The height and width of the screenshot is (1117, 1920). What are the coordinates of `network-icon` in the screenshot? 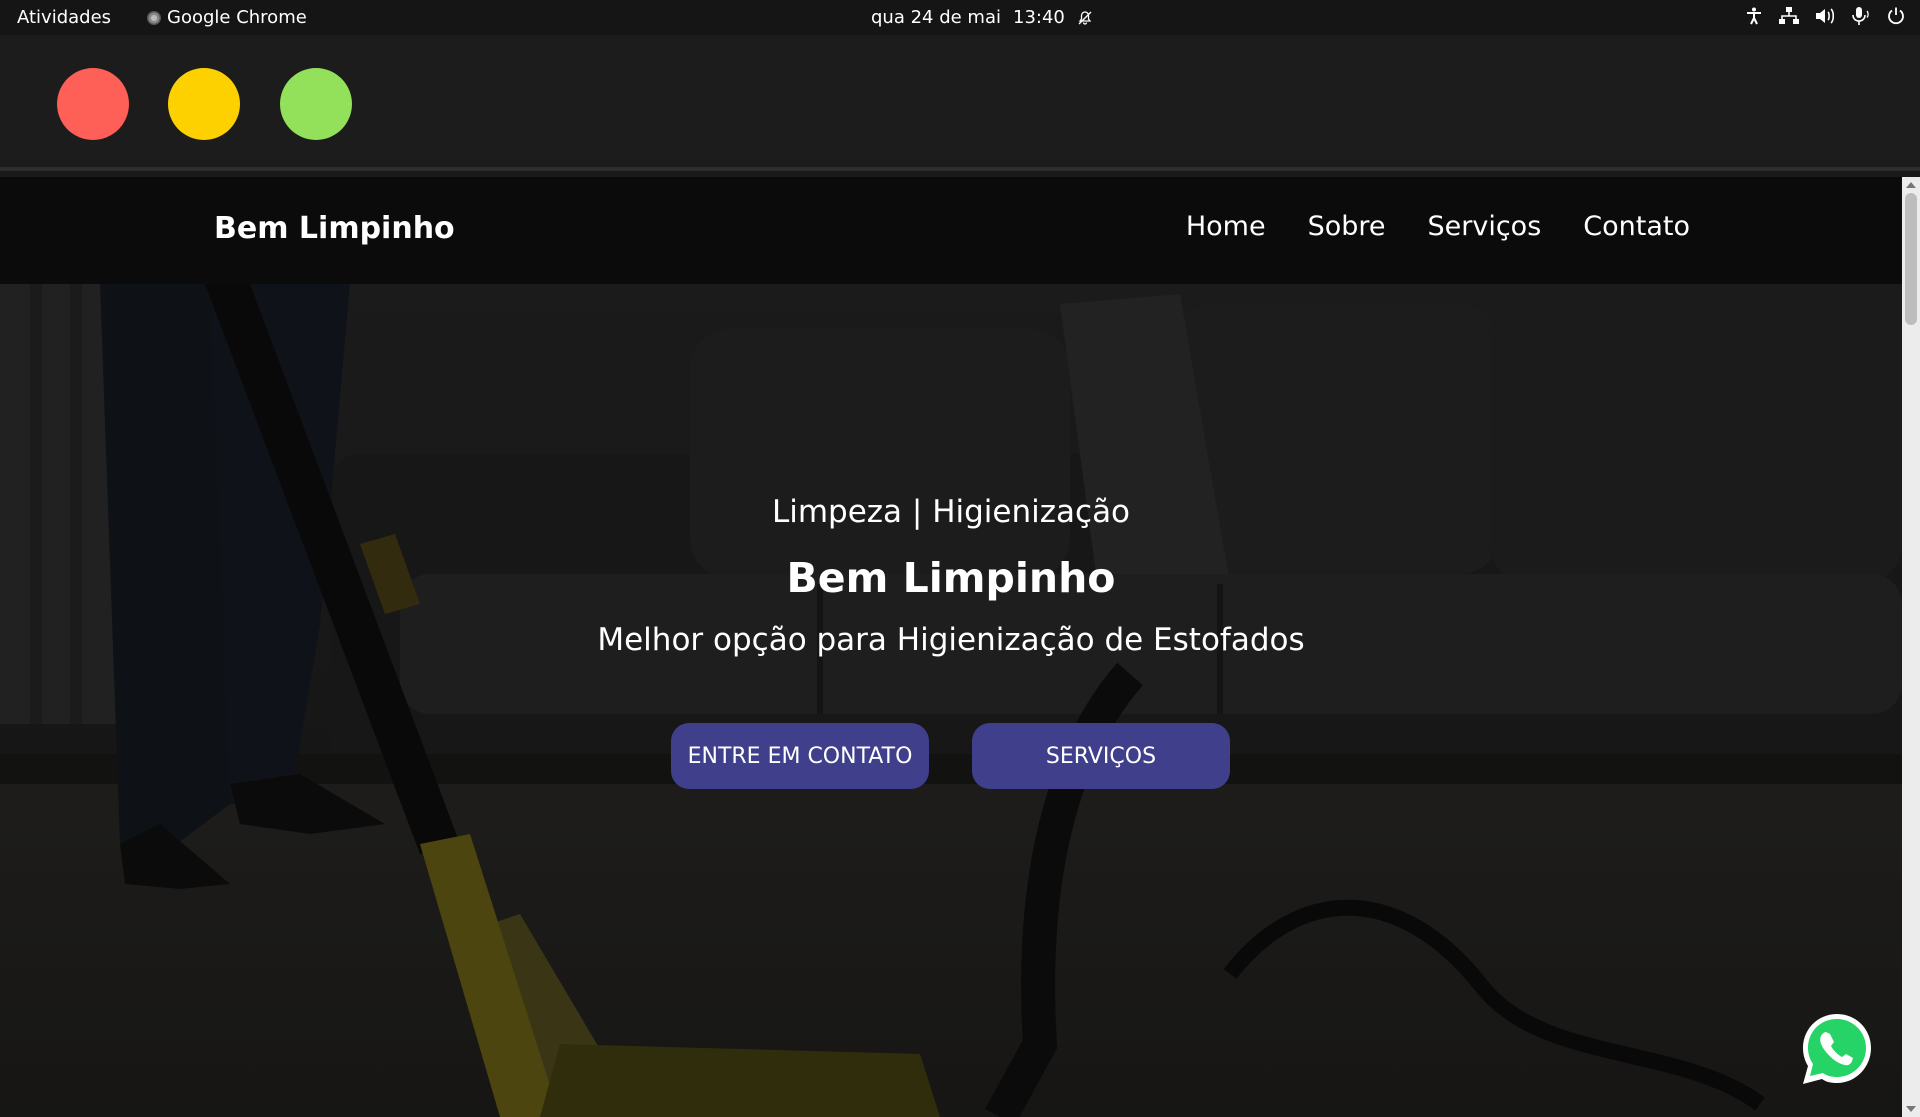 It's located at (1789, 16).